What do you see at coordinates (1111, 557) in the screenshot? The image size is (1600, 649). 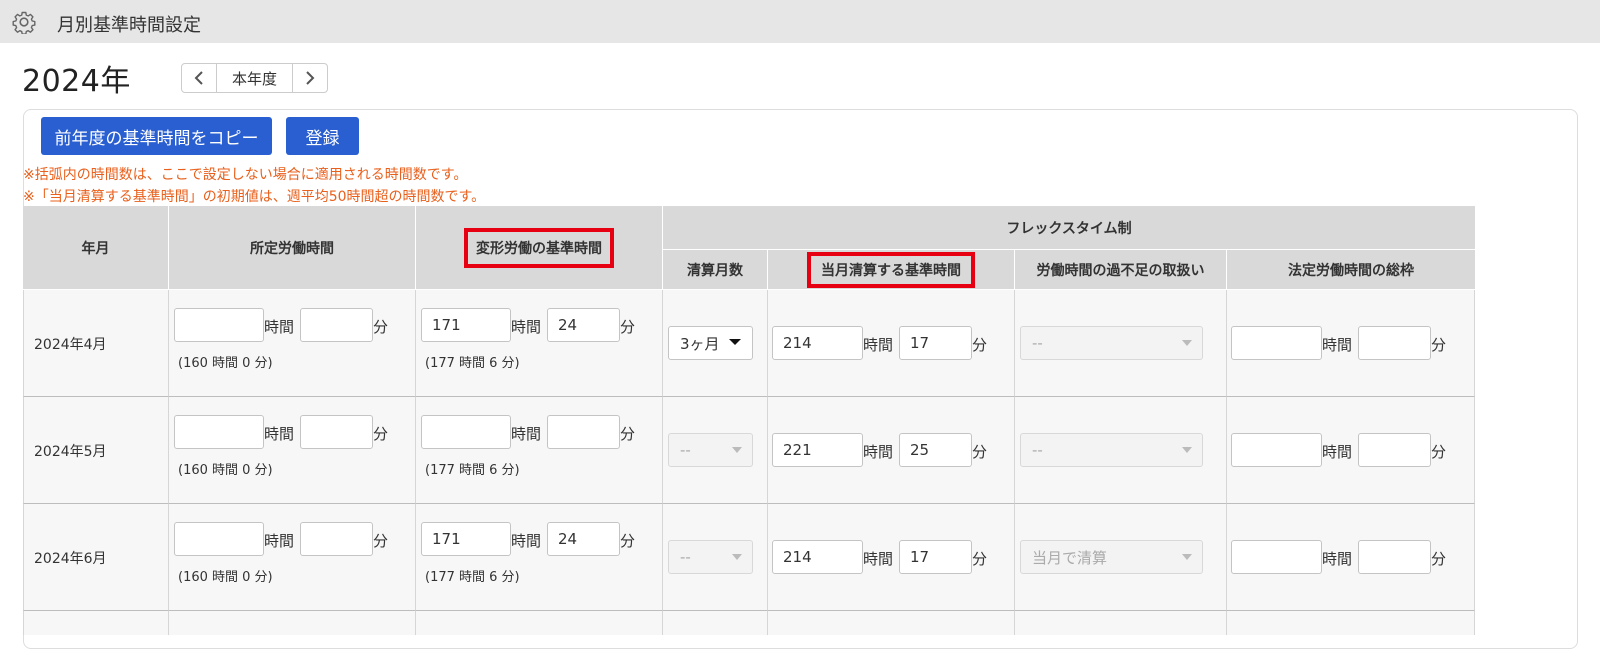 I see `shortage-select: 当月で清算` at bounding box center [1111, 557].